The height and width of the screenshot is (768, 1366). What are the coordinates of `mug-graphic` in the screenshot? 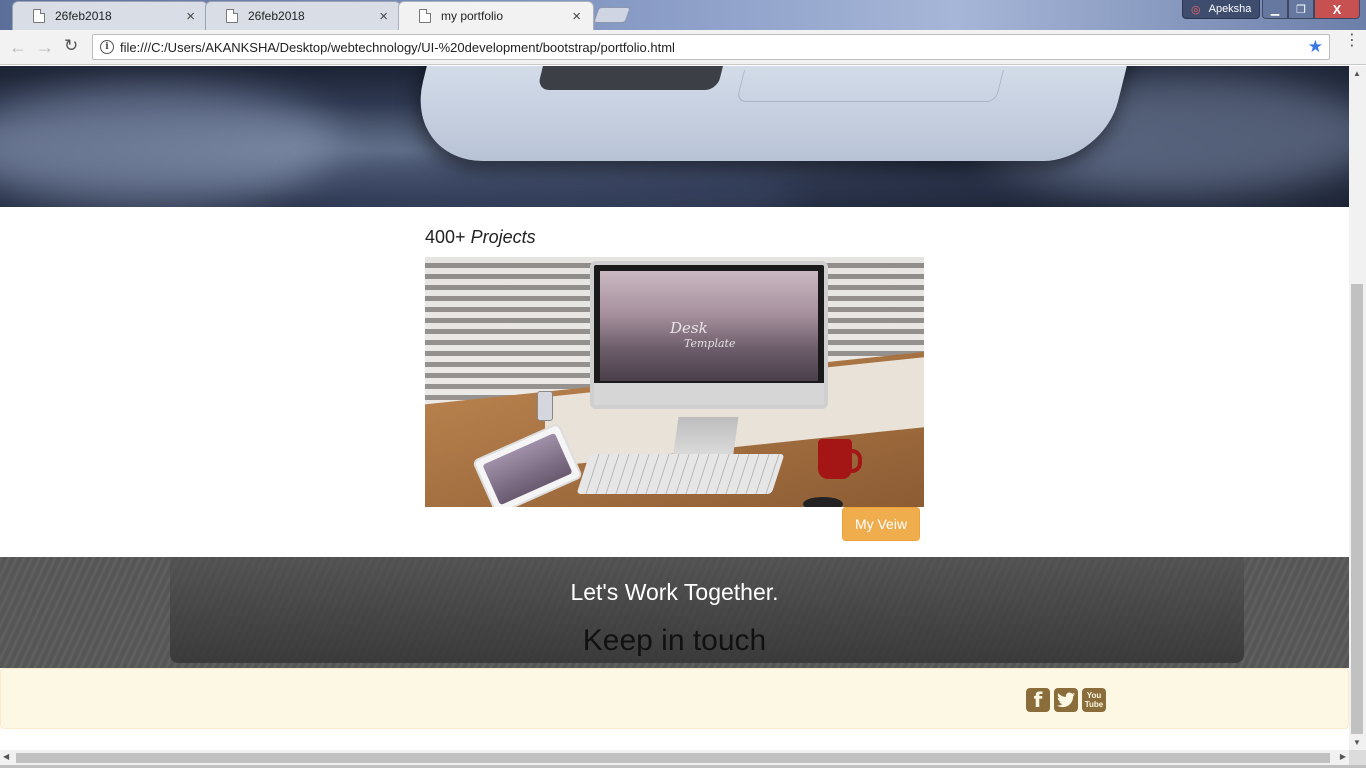 It's located at (840, 459).